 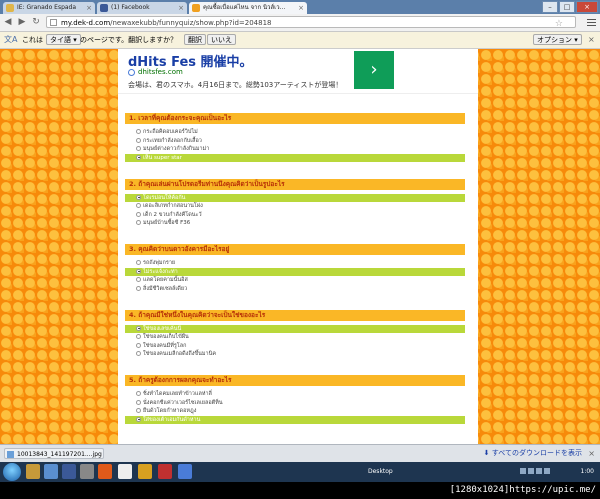 I want to click on reload-icon: ↻, so click(x=36, y=22).